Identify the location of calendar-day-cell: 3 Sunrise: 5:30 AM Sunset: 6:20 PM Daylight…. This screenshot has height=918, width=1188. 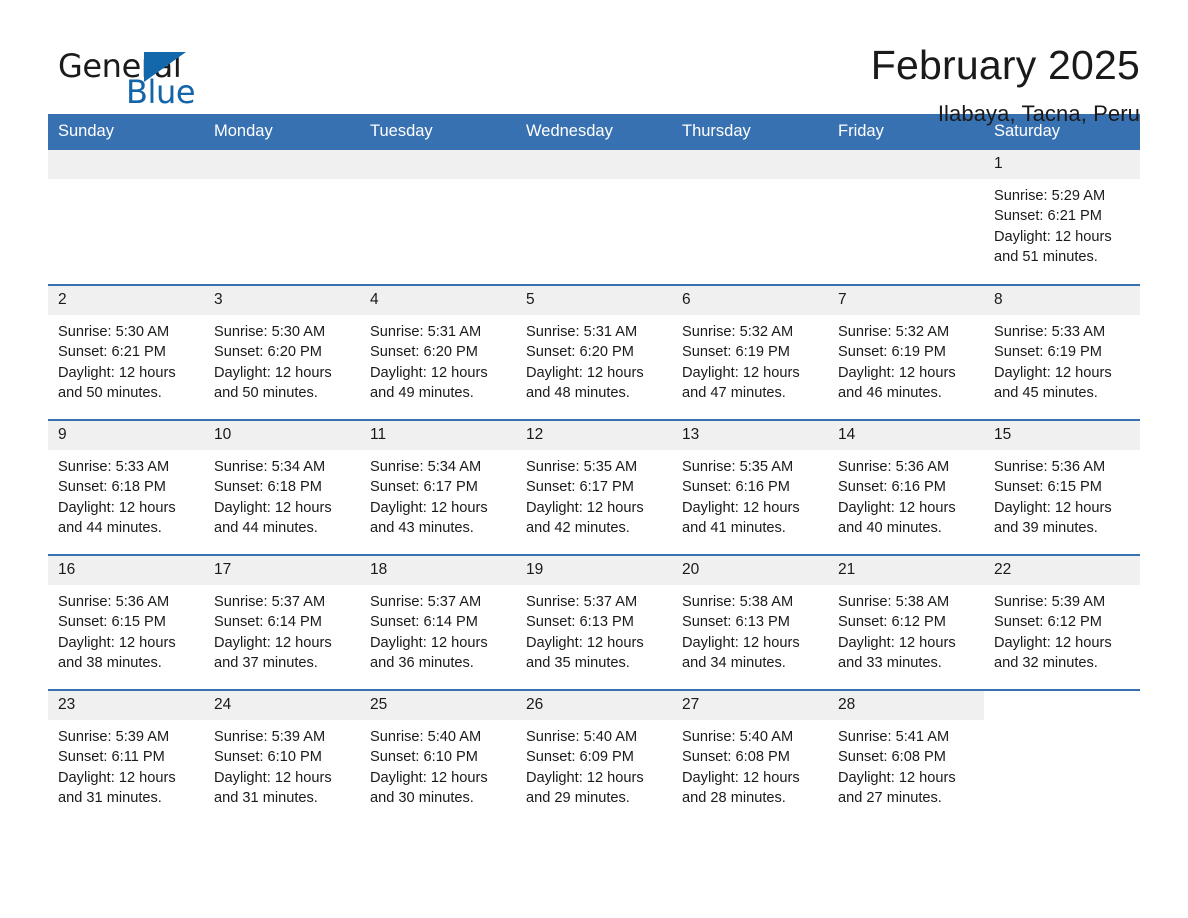
(282, 352).